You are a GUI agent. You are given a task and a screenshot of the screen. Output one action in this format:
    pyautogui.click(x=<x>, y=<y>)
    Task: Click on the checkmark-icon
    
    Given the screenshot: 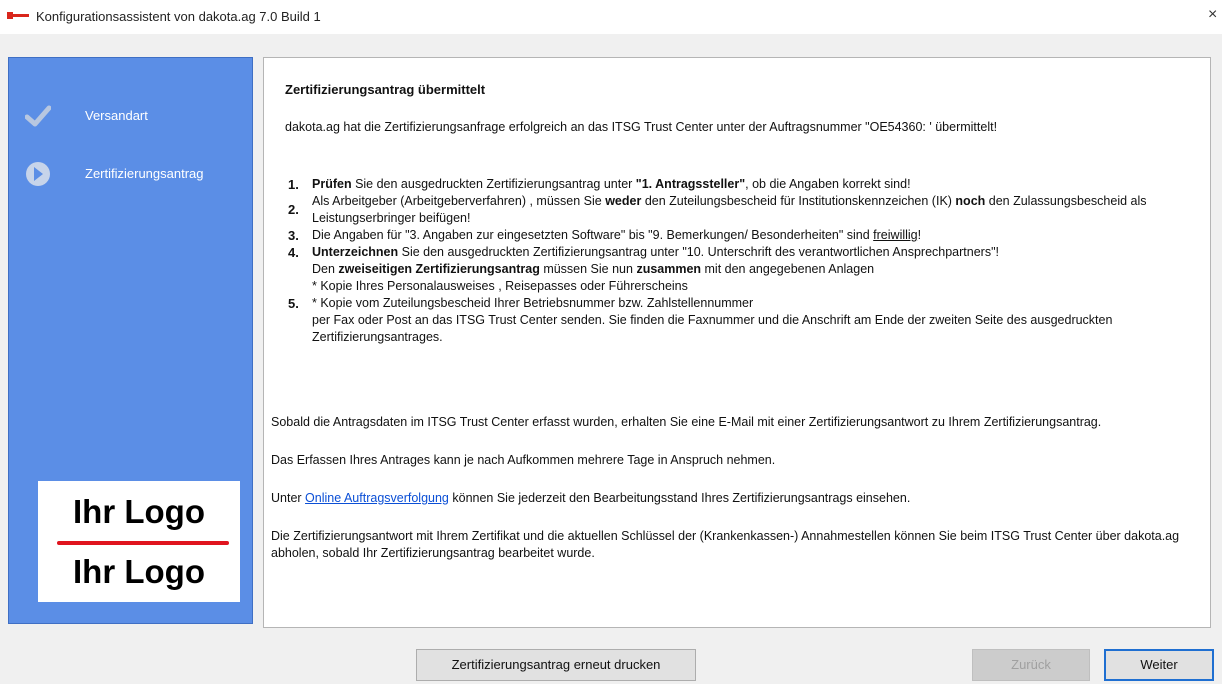 What is the action you would take?
    pyautogui.click(x=38, y=116)
    